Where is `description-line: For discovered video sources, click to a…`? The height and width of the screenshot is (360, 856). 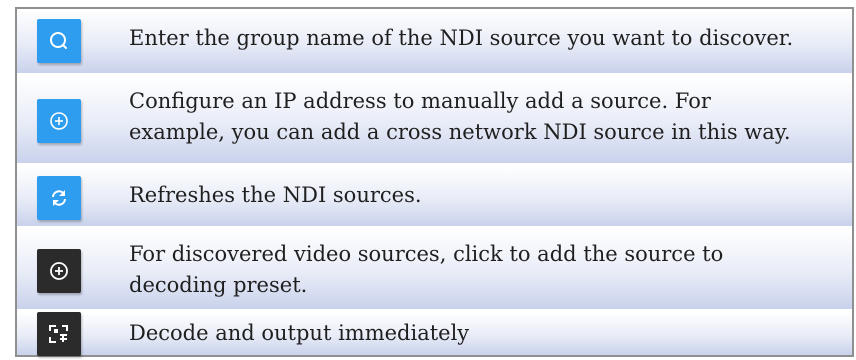 description-line: For discovered video sources, click to a… is located at coordinates (426, 254).